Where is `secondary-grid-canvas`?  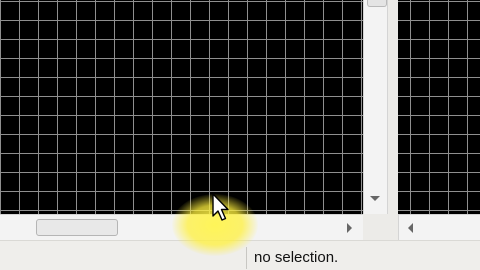 secondary-grid-canvas is located at coordinates (439, 107).